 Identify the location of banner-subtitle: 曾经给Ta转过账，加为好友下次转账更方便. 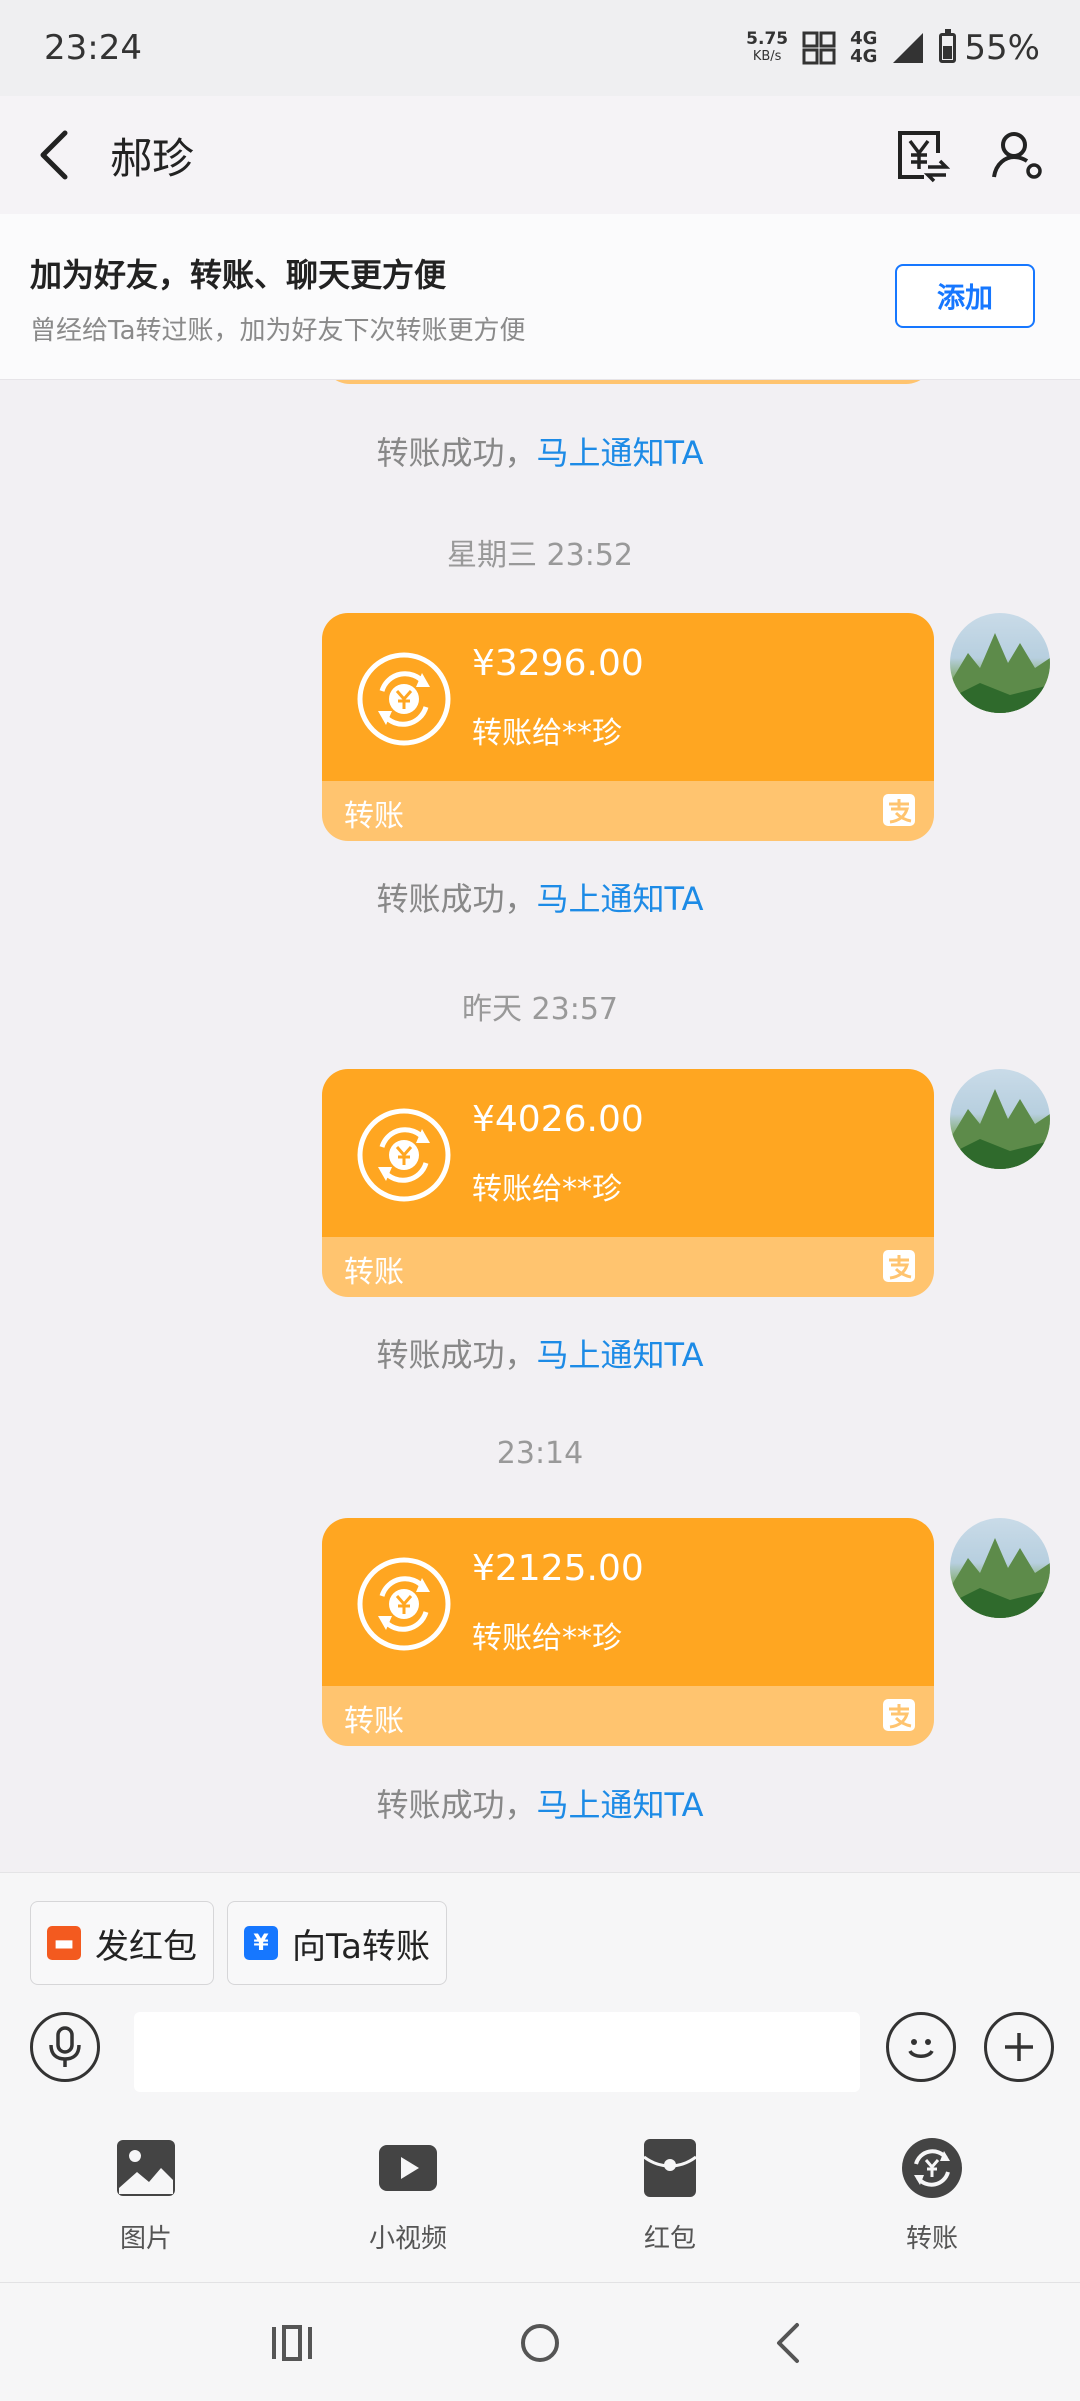
(278, 331).